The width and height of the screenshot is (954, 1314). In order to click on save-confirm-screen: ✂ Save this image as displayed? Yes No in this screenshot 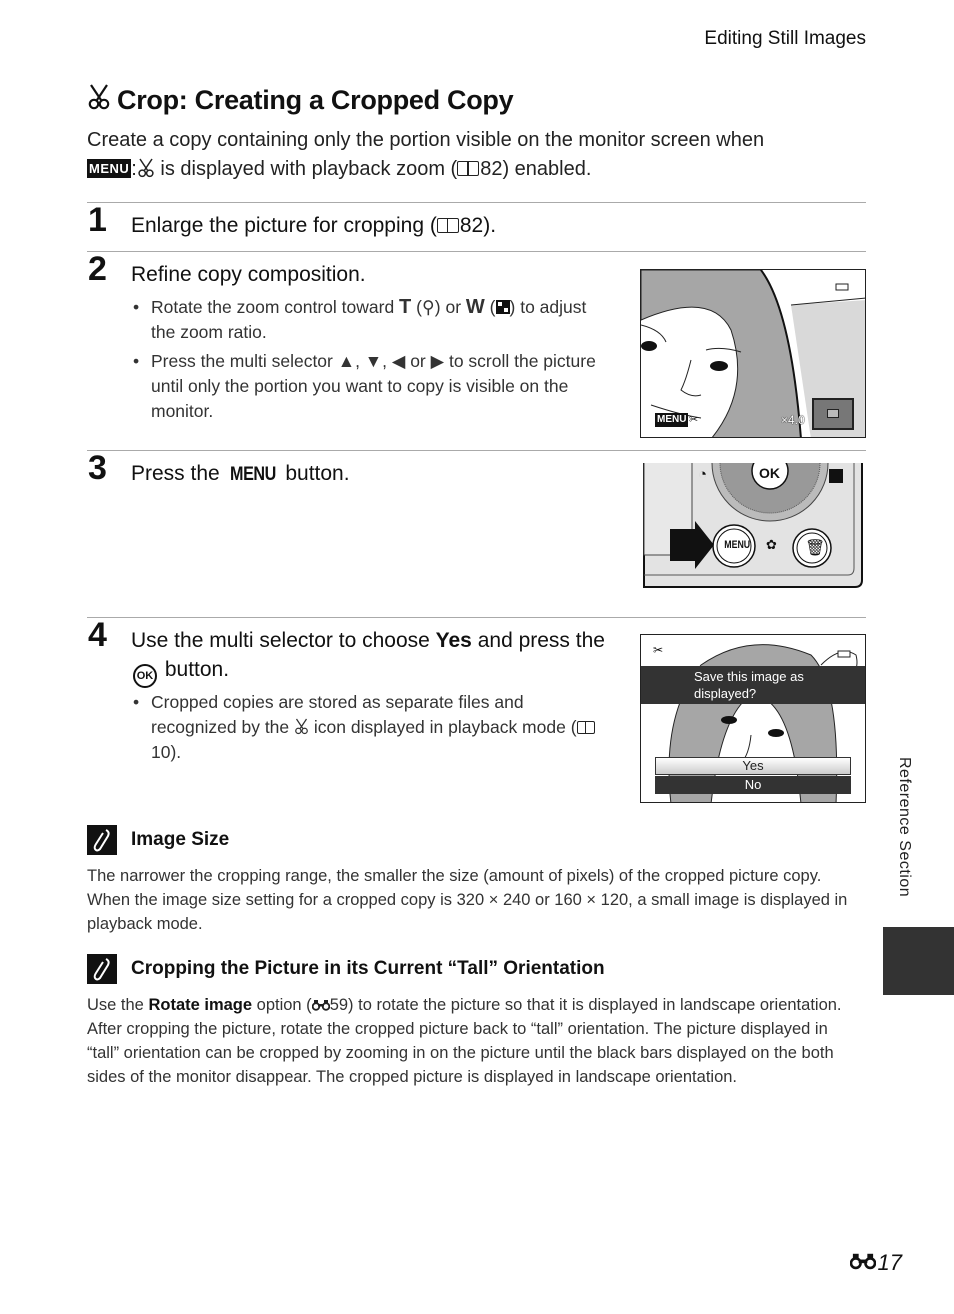, I will do `click(753, 718)`.